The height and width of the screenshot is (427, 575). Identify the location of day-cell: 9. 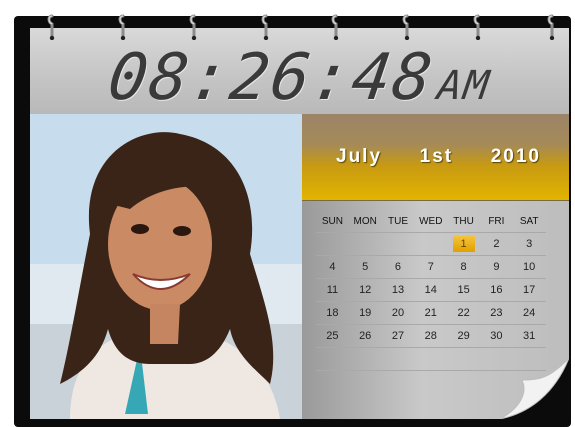
(496, 267).